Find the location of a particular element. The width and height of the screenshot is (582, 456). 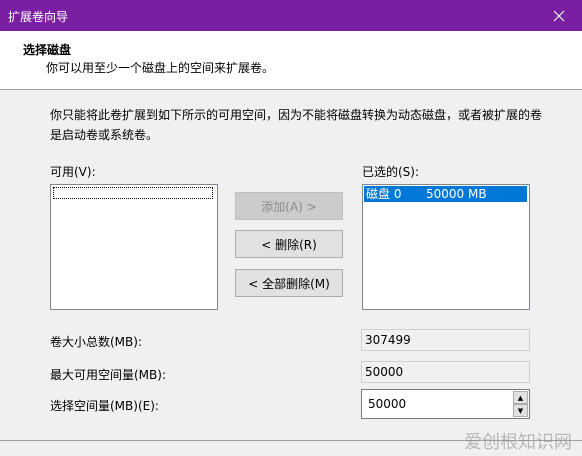

title-bar: 扩展卷向导 is located at coordinates (291, 15).